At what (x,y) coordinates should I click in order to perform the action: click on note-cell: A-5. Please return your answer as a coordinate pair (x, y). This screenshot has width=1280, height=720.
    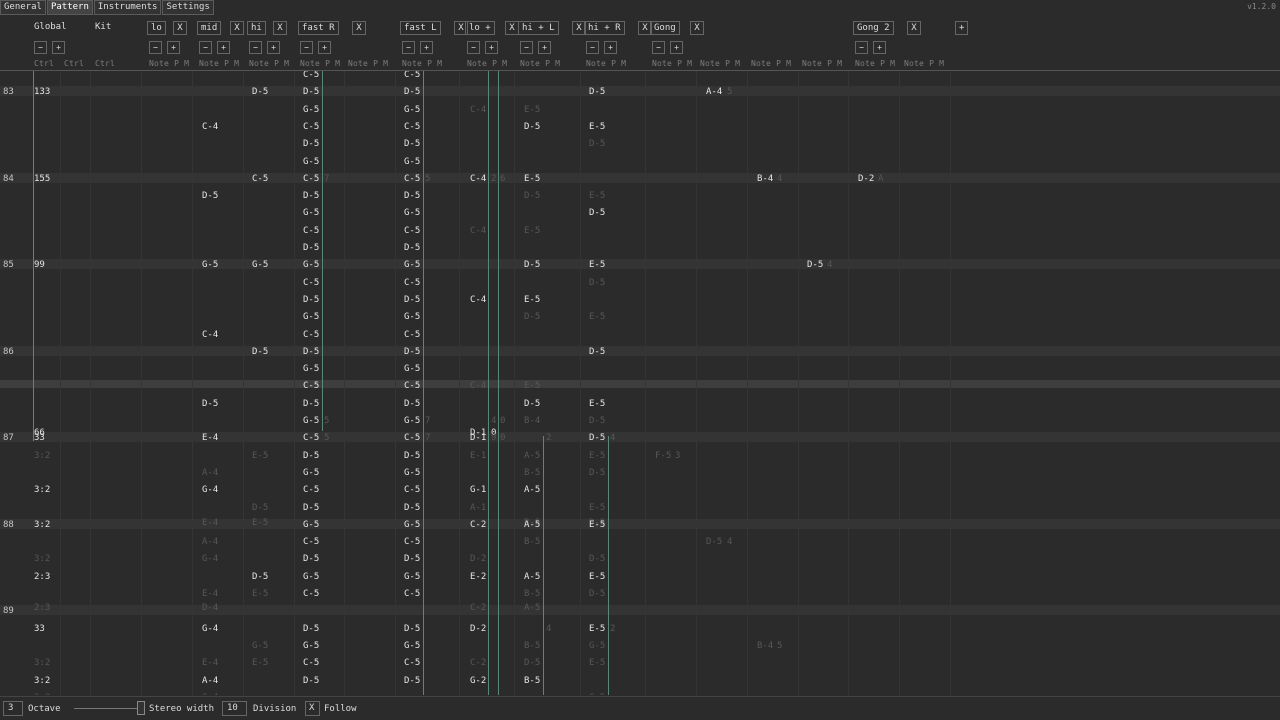
    Looking at the image, I should click on (532, 577).